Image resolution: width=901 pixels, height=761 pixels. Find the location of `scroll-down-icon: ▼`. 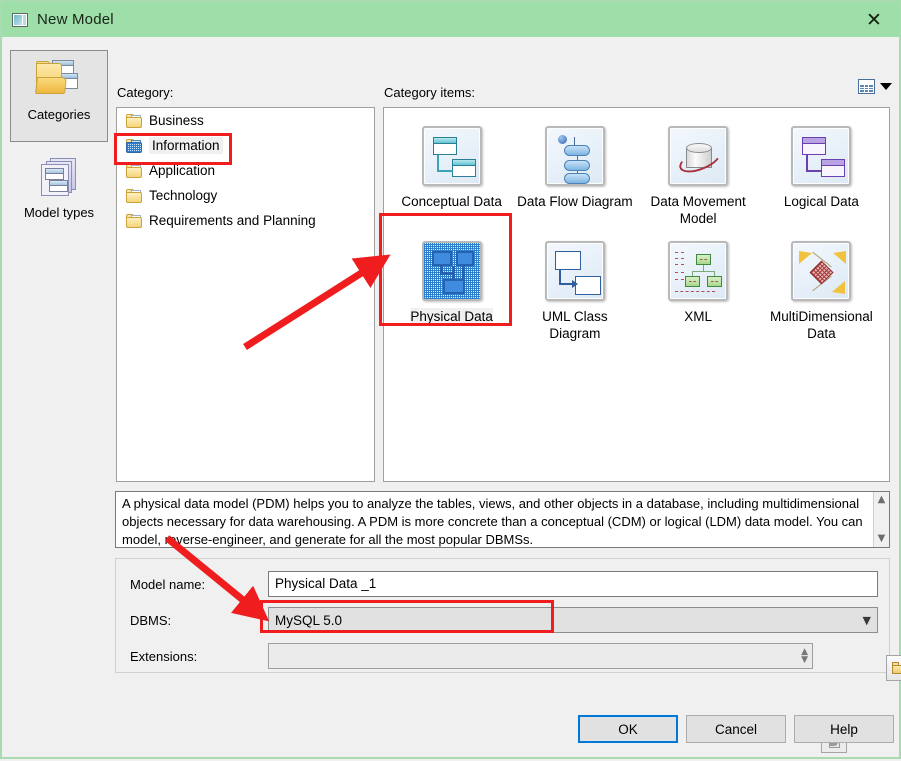

scroll-down-icon: ▼ is located at coordinates (882, 539).